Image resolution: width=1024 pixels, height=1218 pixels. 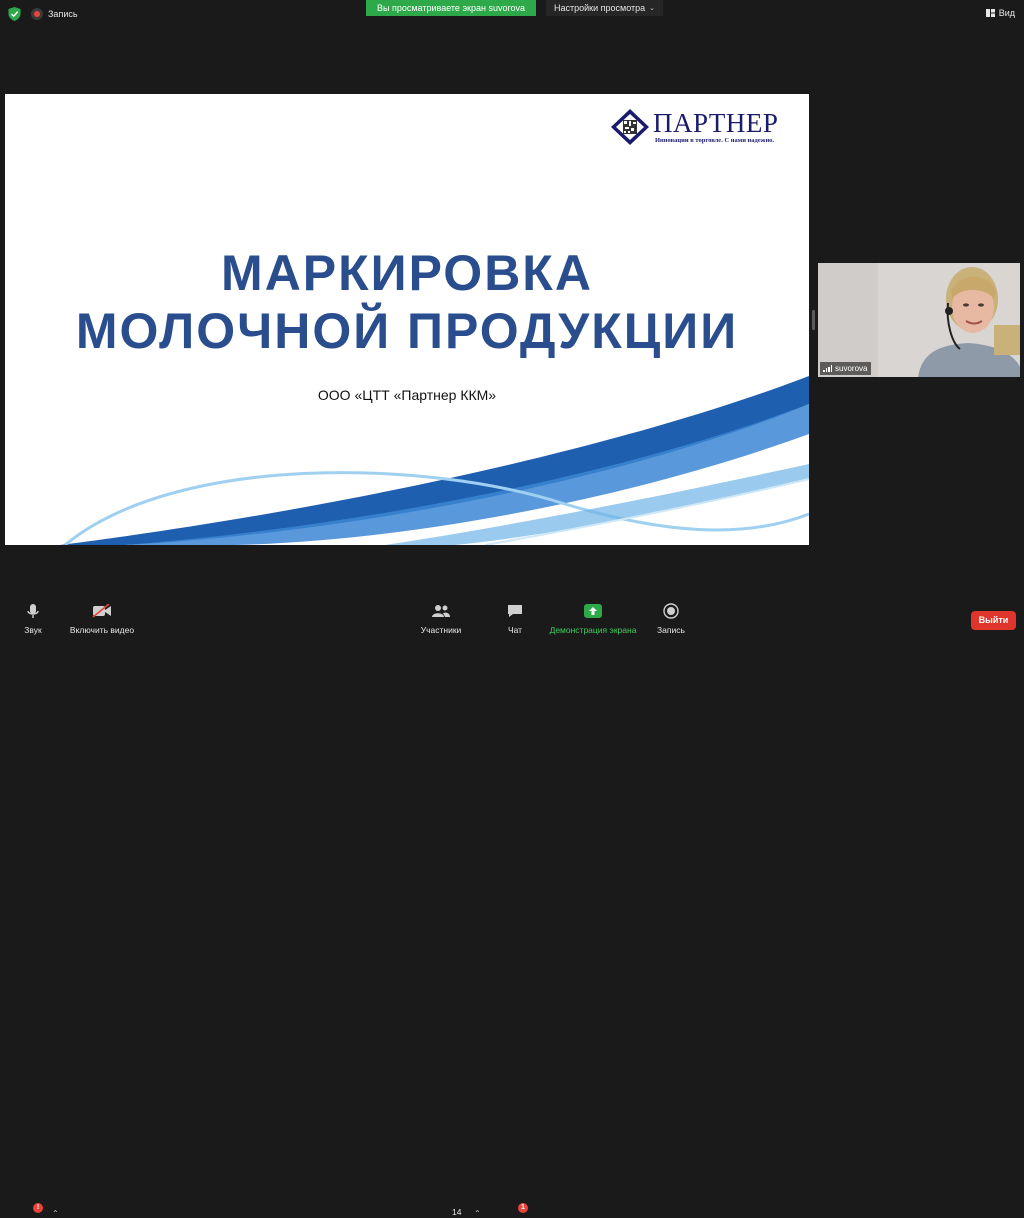 I want to click on audio-button: Звук, so click(x=33, y=619).